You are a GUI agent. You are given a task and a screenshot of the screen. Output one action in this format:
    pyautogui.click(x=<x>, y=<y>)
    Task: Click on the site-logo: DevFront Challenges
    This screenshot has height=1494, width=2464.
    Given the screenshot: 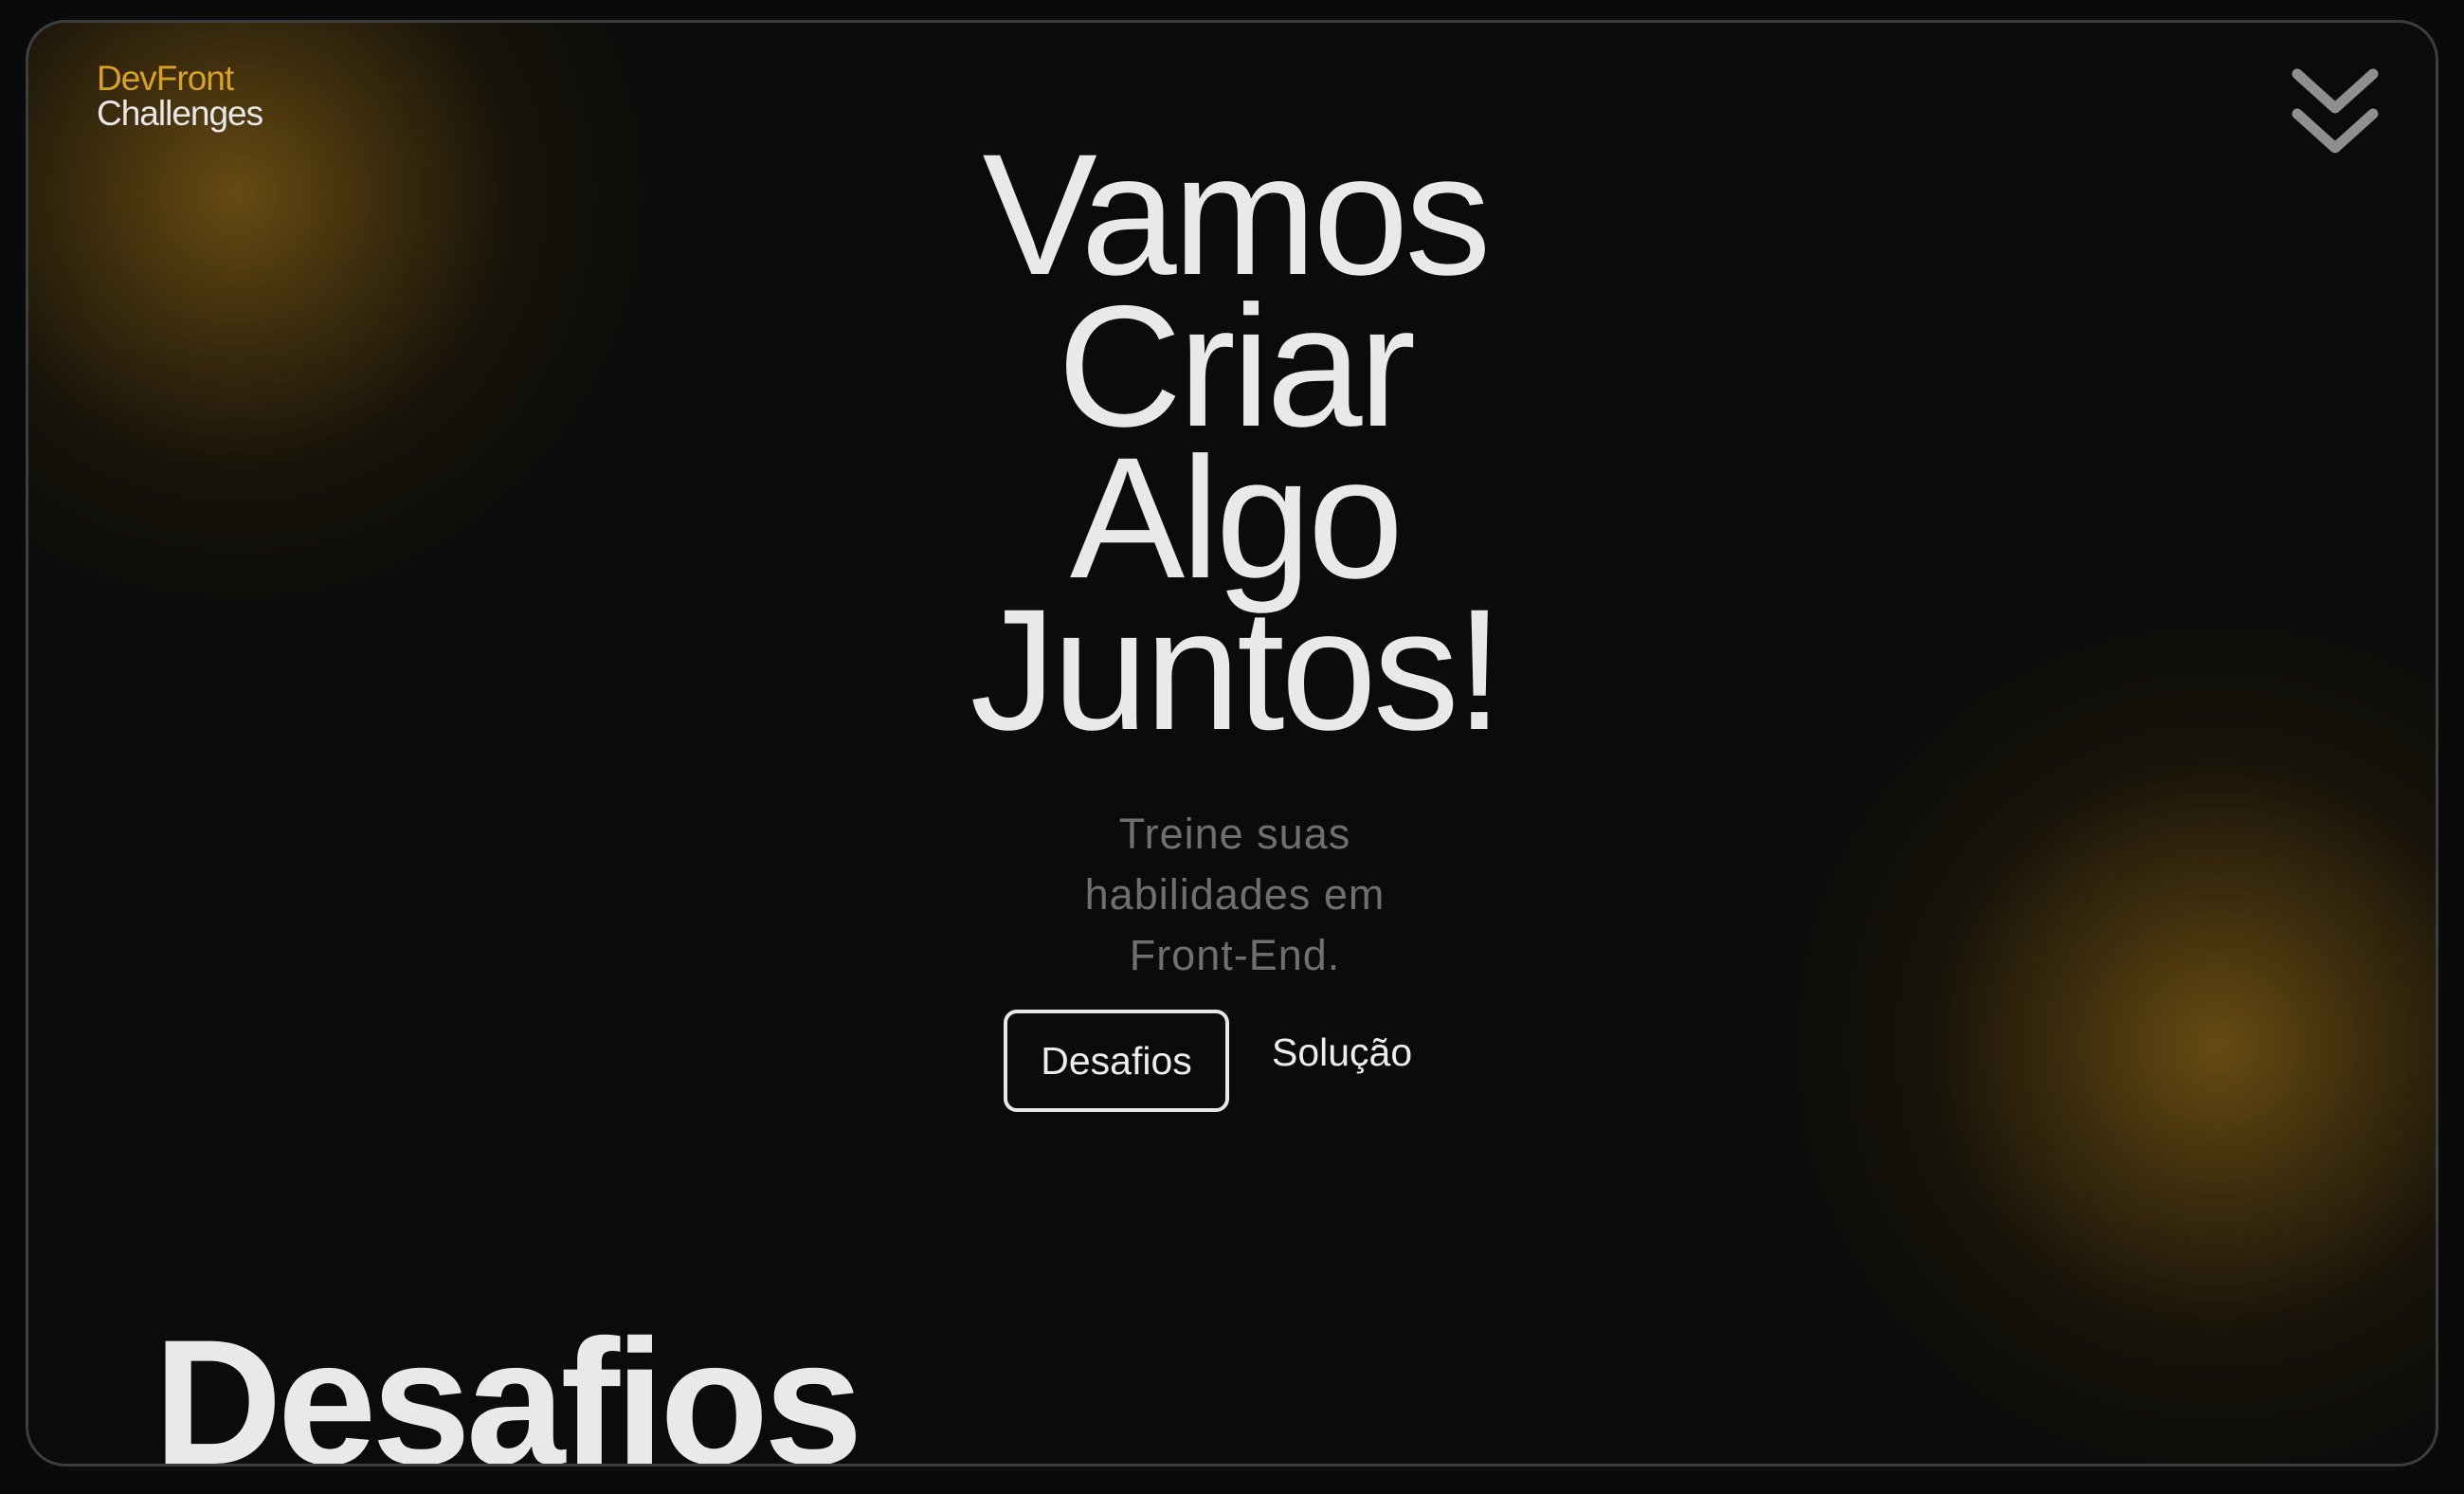 What is the action you would take?
    pyautogui.click(x=180, y=96)
    